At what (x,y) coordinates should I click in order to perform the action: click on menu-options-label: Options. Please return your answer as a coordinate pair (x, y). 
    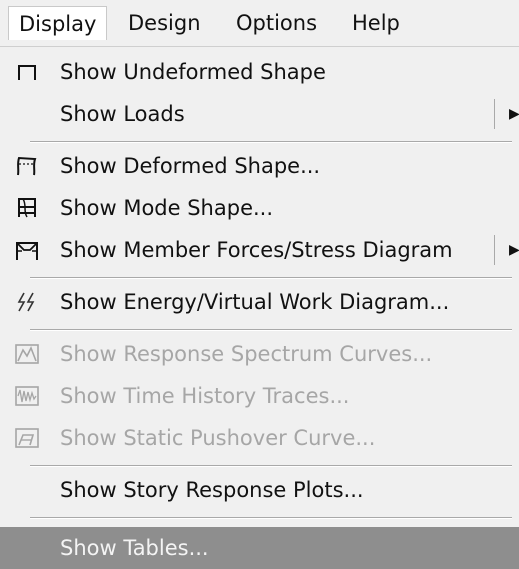
    Looking at the image, I should click on (277, 23).